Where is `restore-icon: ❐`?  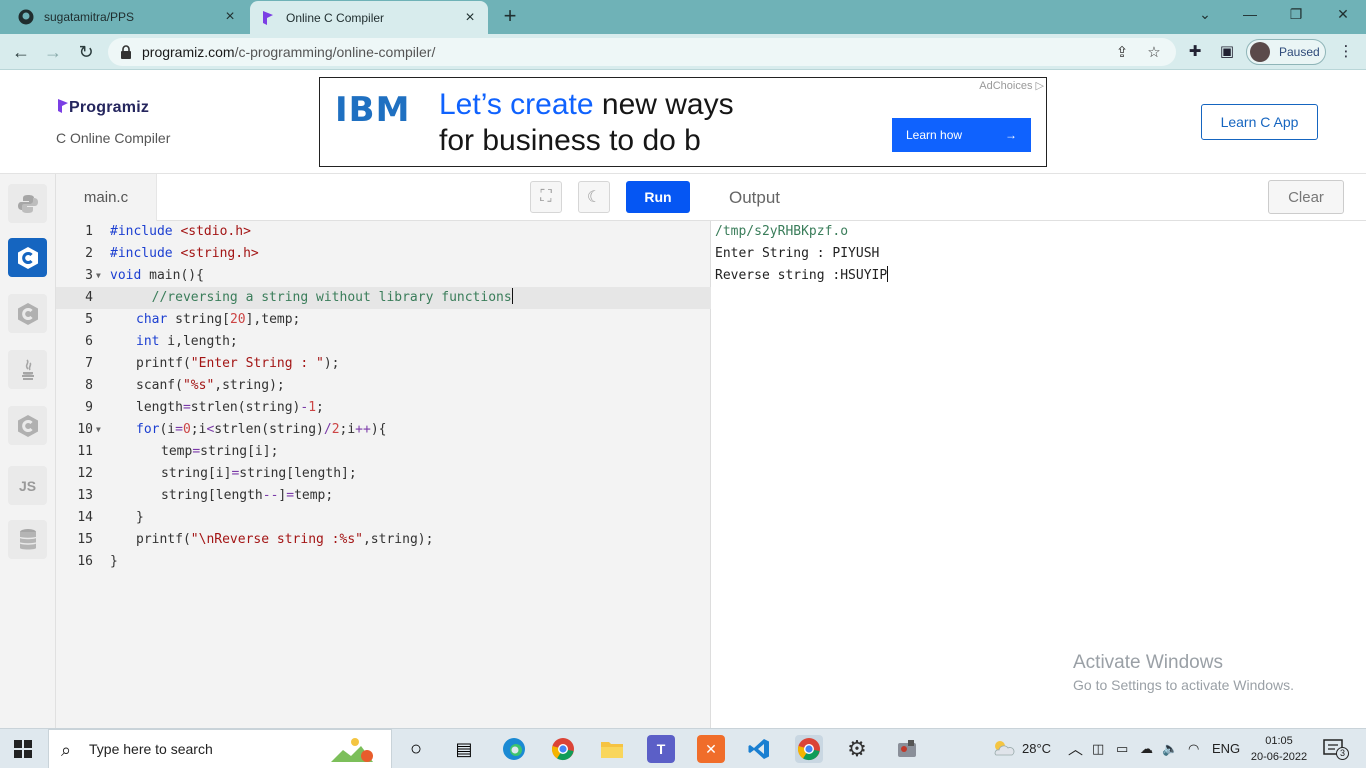 restore-icon: ❐ is located at coordinates (1296, 16).